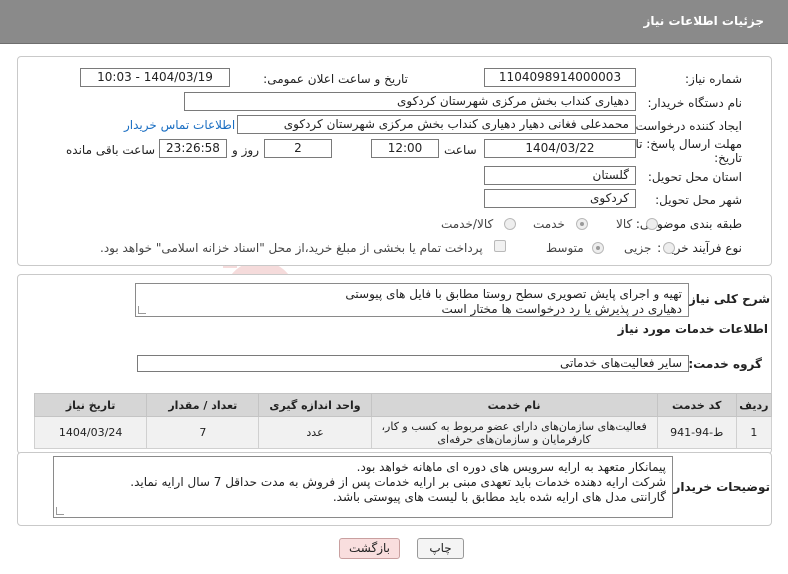 The image size is (788, 574). What do you see at coordinates (500, 246) in the screenshot?
I see `treasury-payment-checkbox` at bounding box center [500, 246].